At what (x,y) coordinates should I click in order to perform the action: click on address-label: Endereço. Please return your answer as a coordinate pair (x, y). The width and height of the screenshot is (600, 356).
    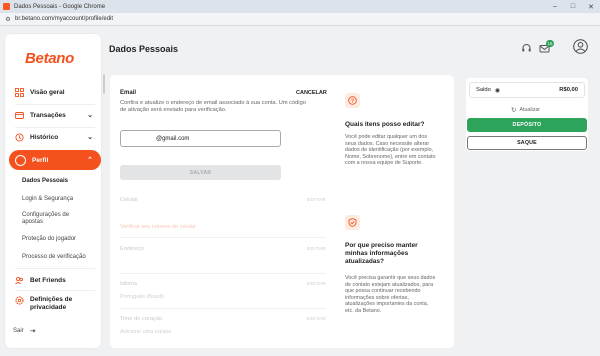
    Looking at the image, I should click on (132, 249).